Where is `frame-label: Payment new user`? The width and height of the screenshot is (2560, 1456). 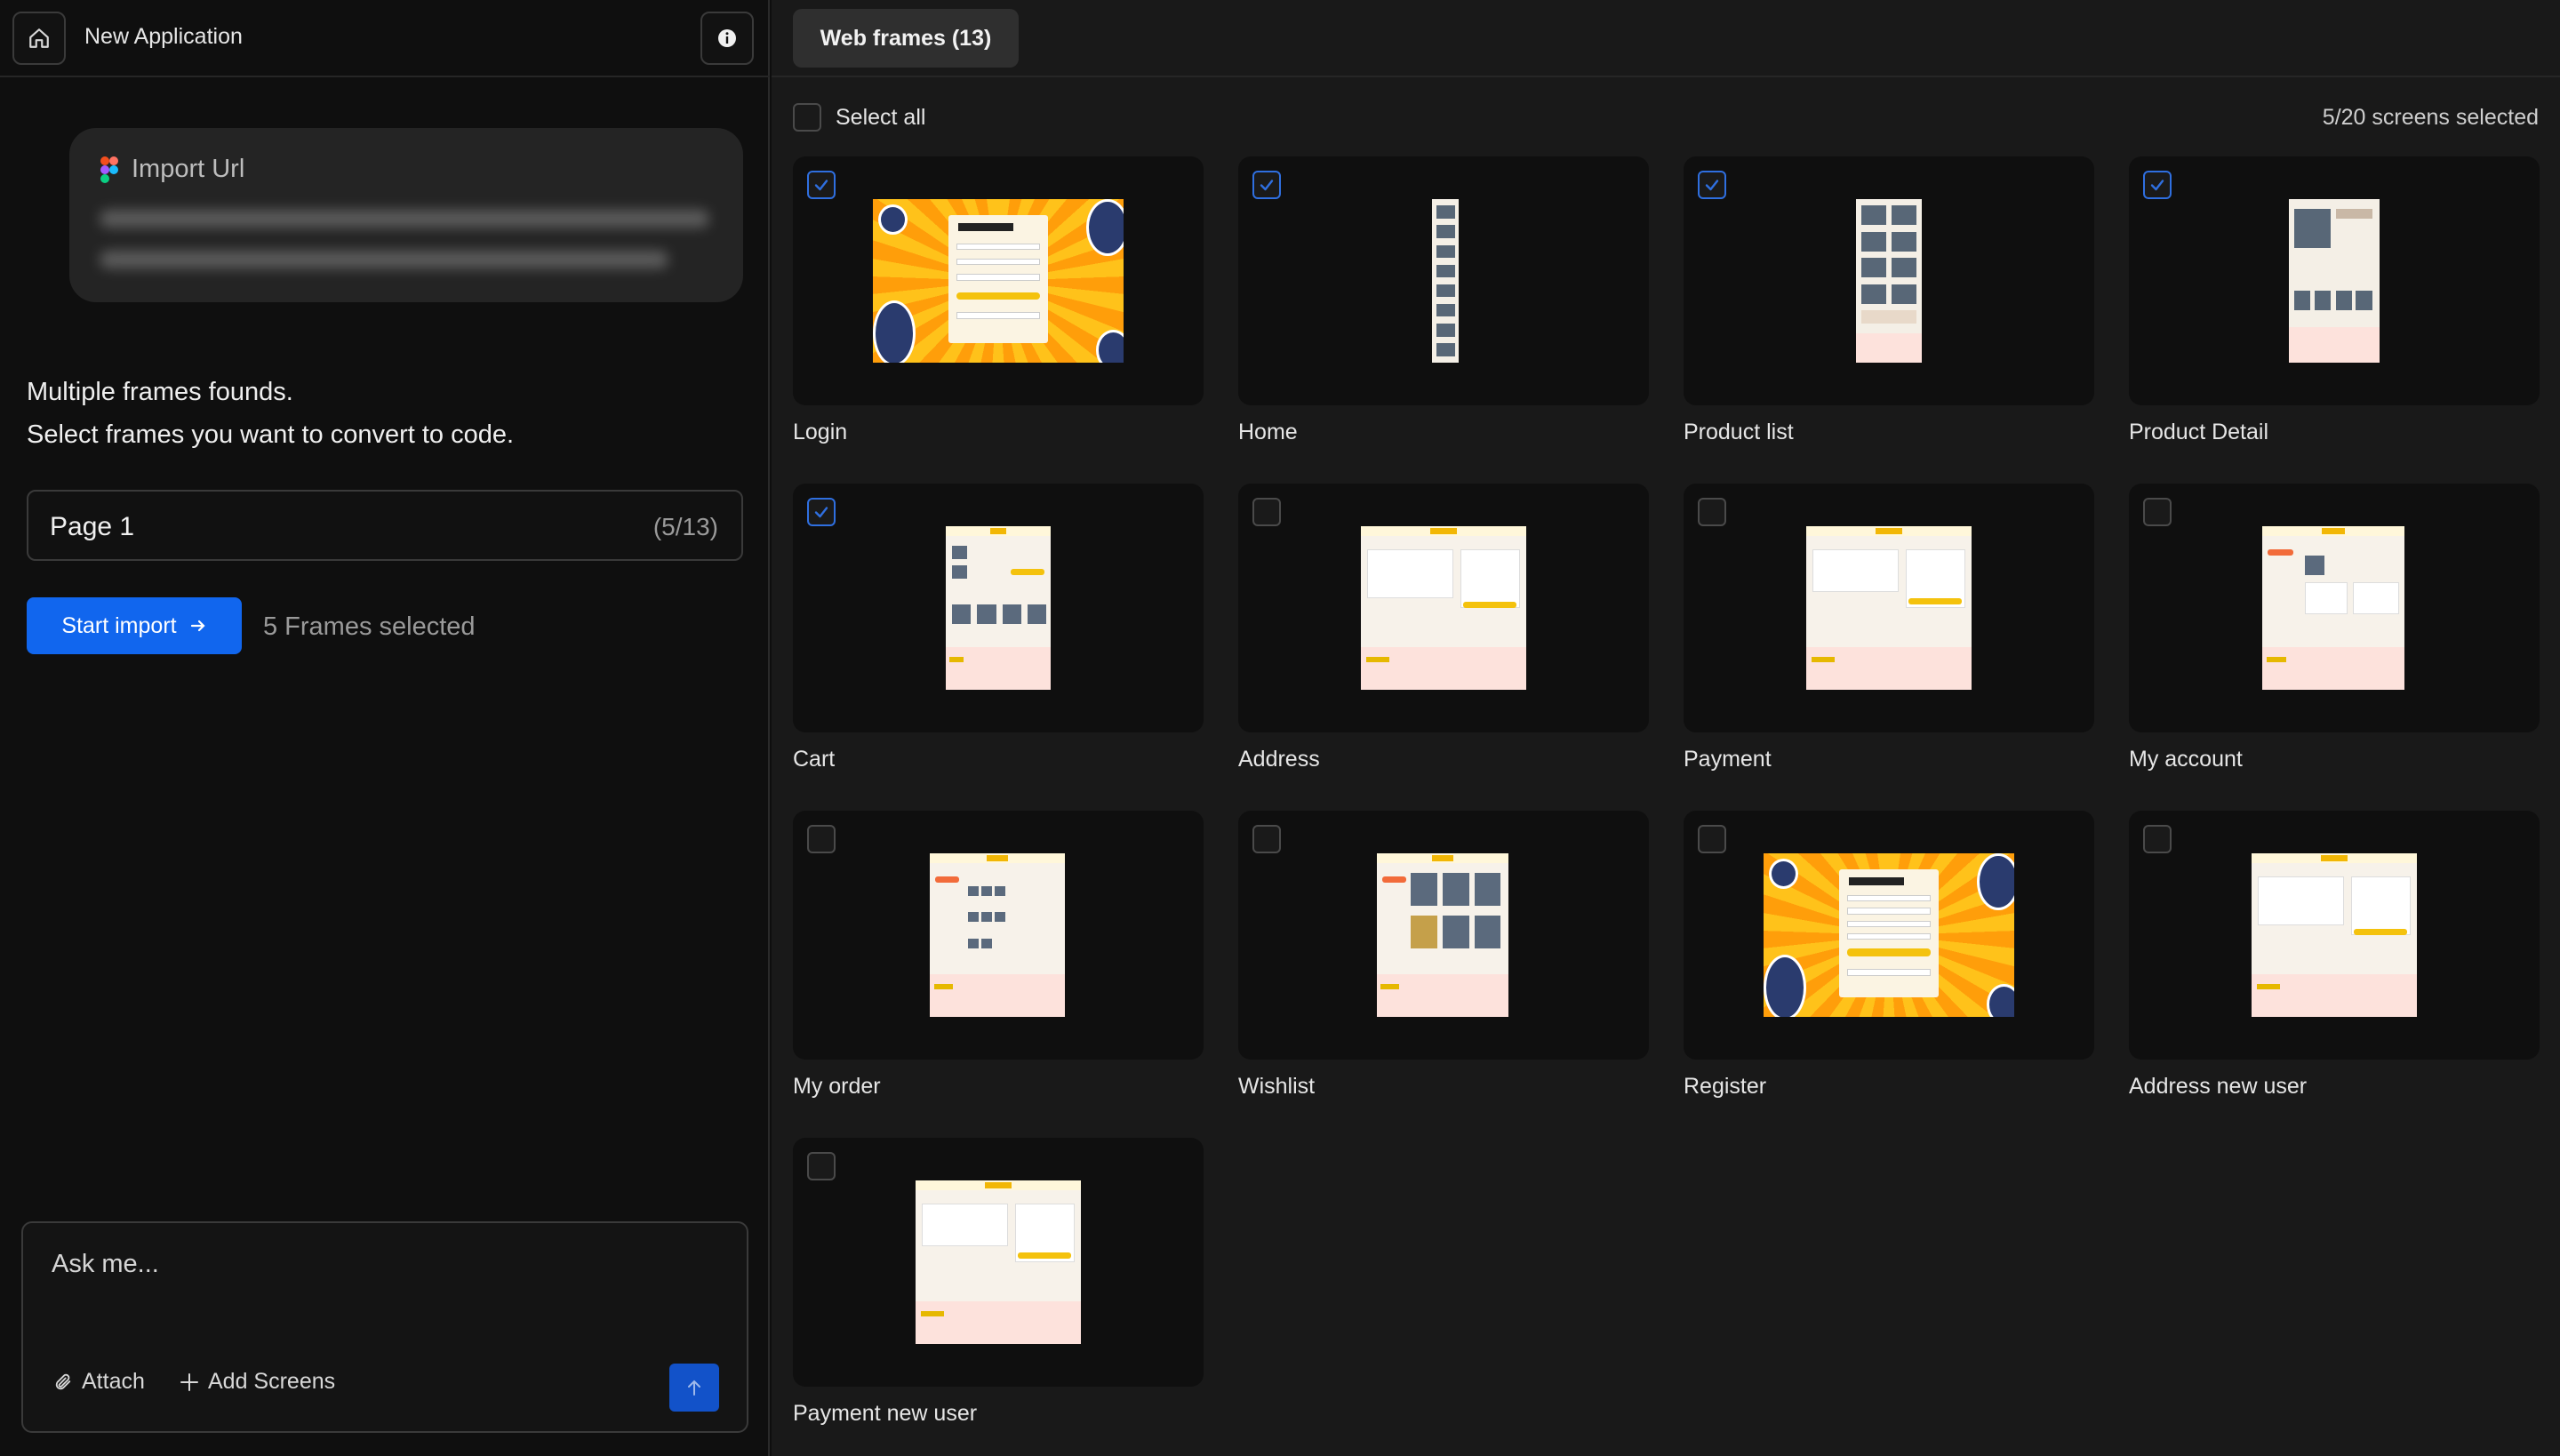
frame-label: Payment new user is located at coordinates (885, 1413).